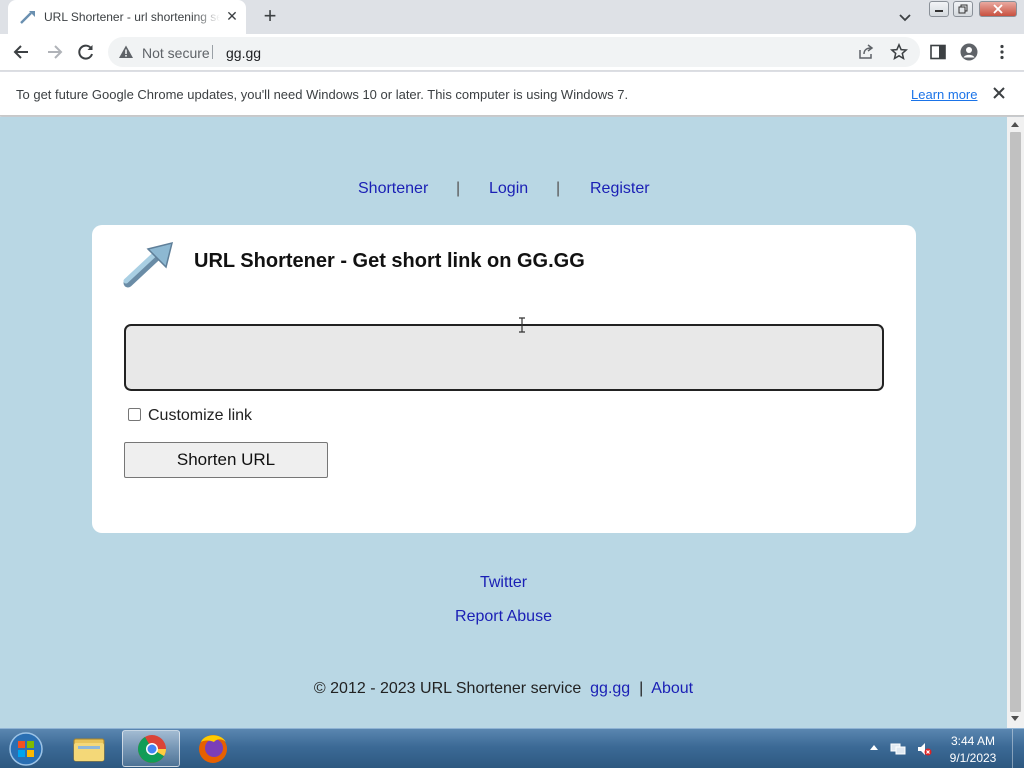  I want to click on clock-time: 3:44 AM, so click(973, 741).